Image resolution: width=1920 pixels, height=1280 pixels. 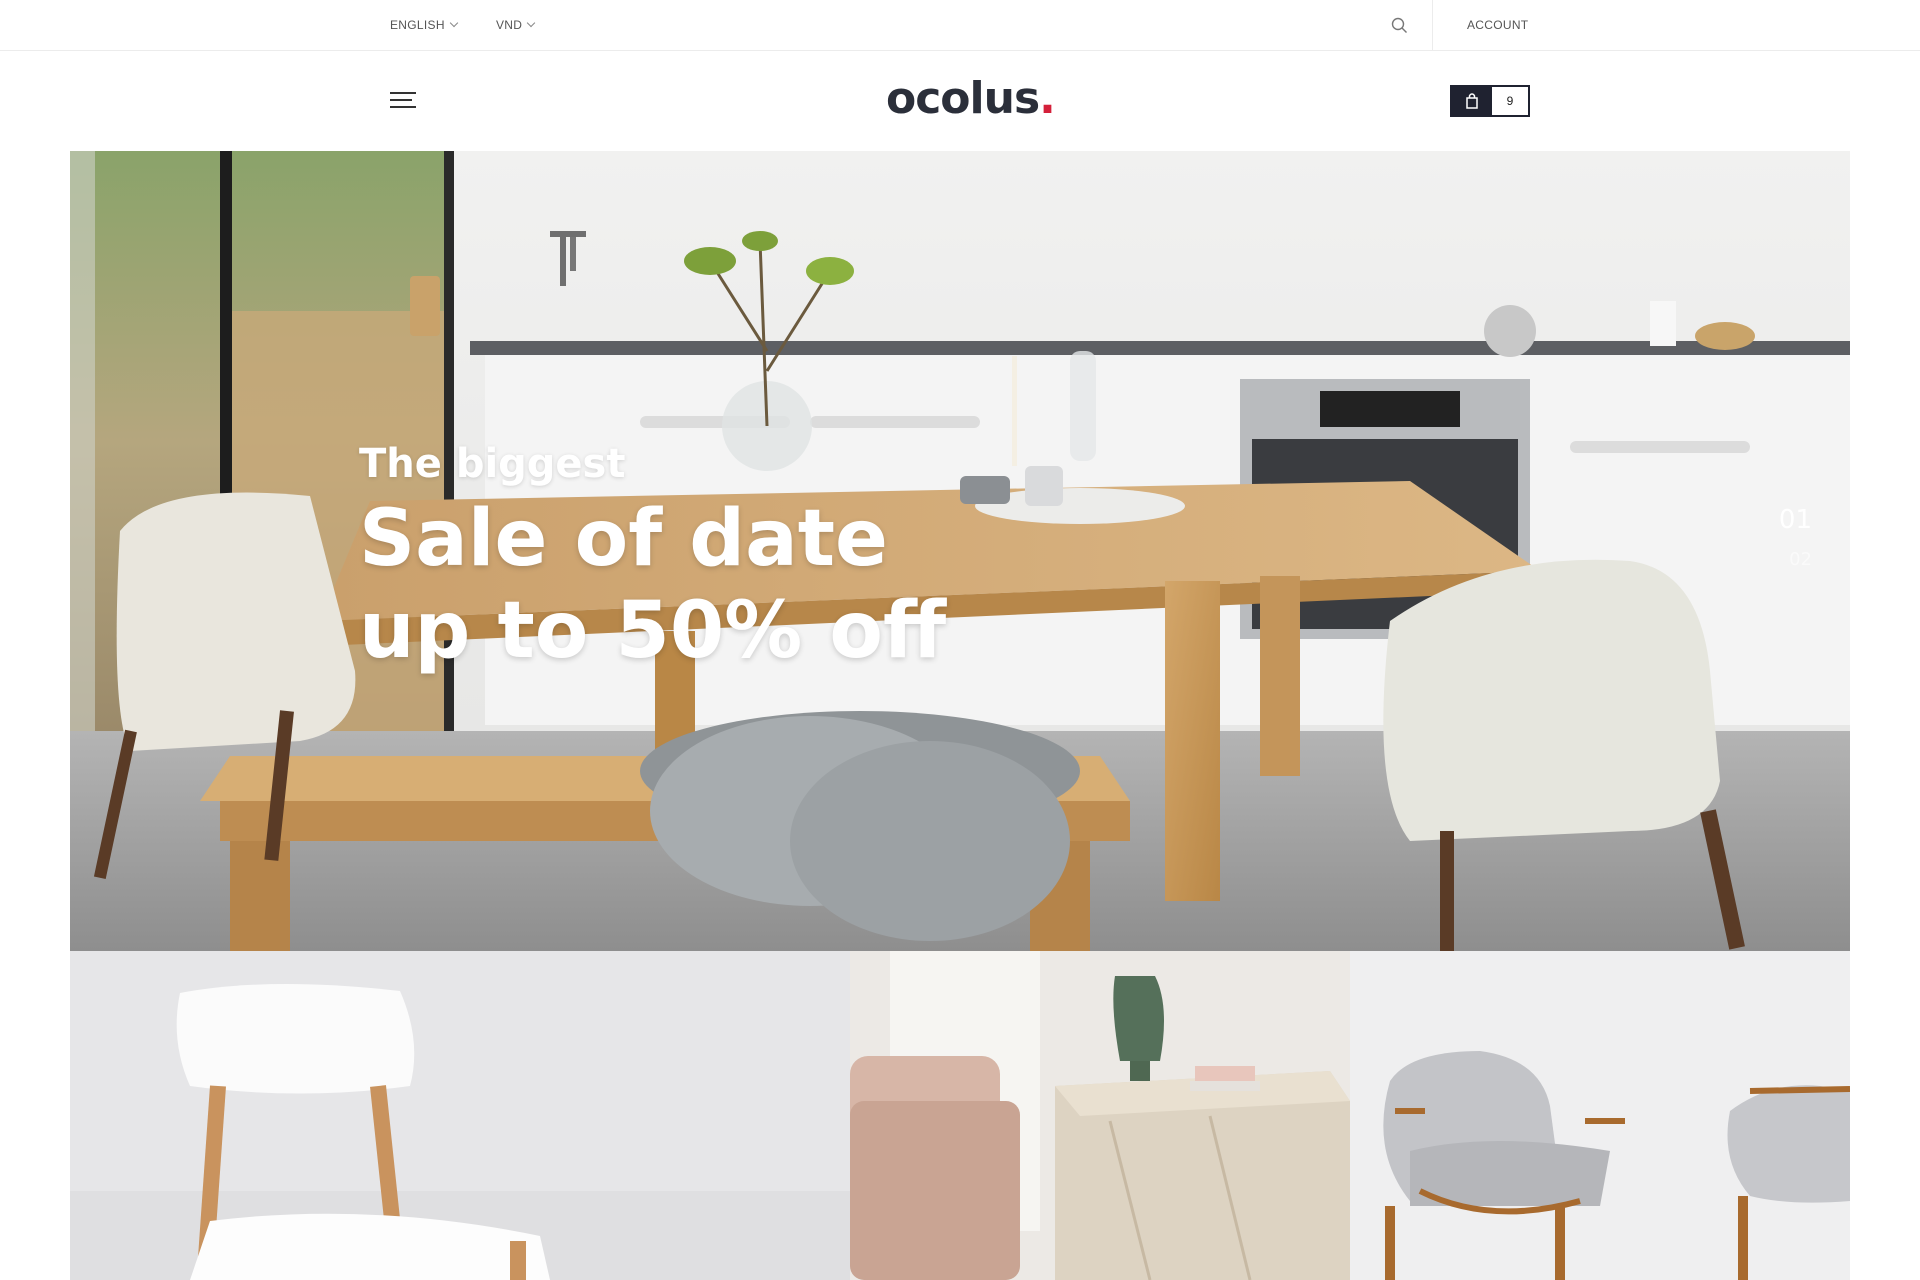 I want to click on site-logo: ocolus., so click(x=971, y=98).